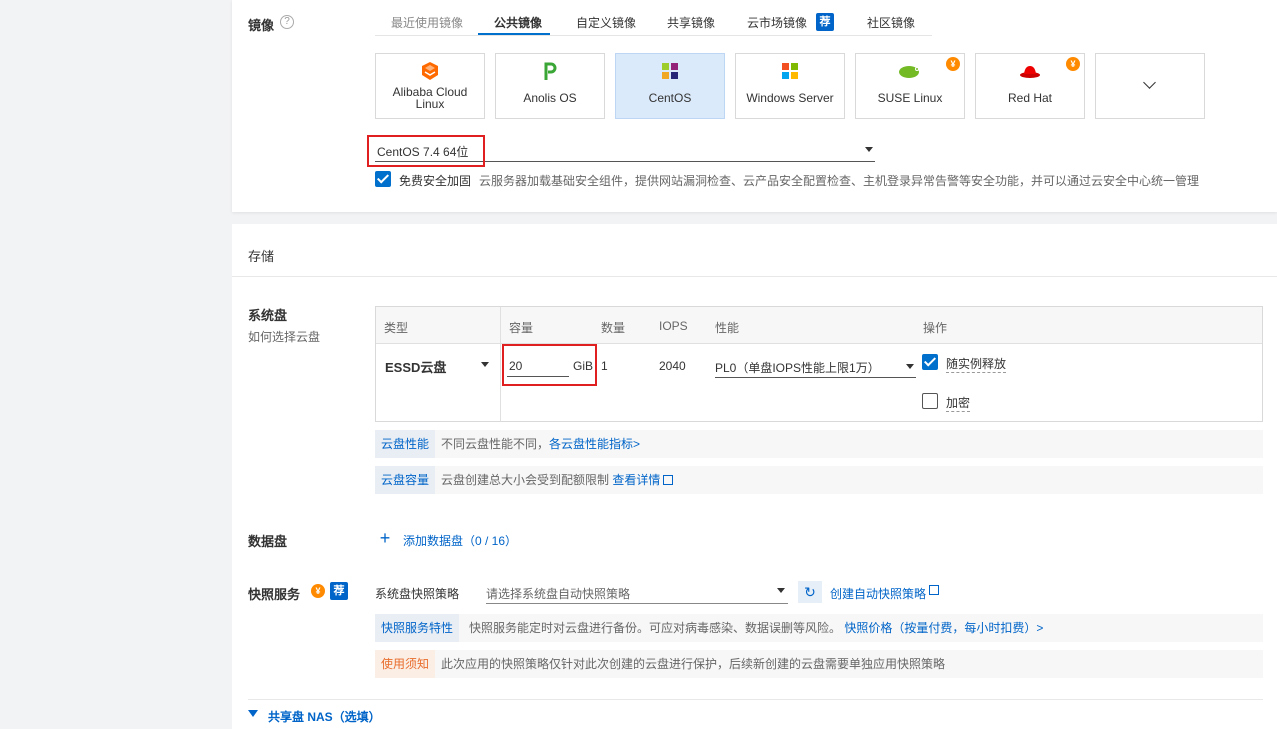 The height and width of the screenshot is (729, 1277). Describe the element at coordinates (1030, 98) in the screenshot. I see `os-card-label: Red Hat` at that location.